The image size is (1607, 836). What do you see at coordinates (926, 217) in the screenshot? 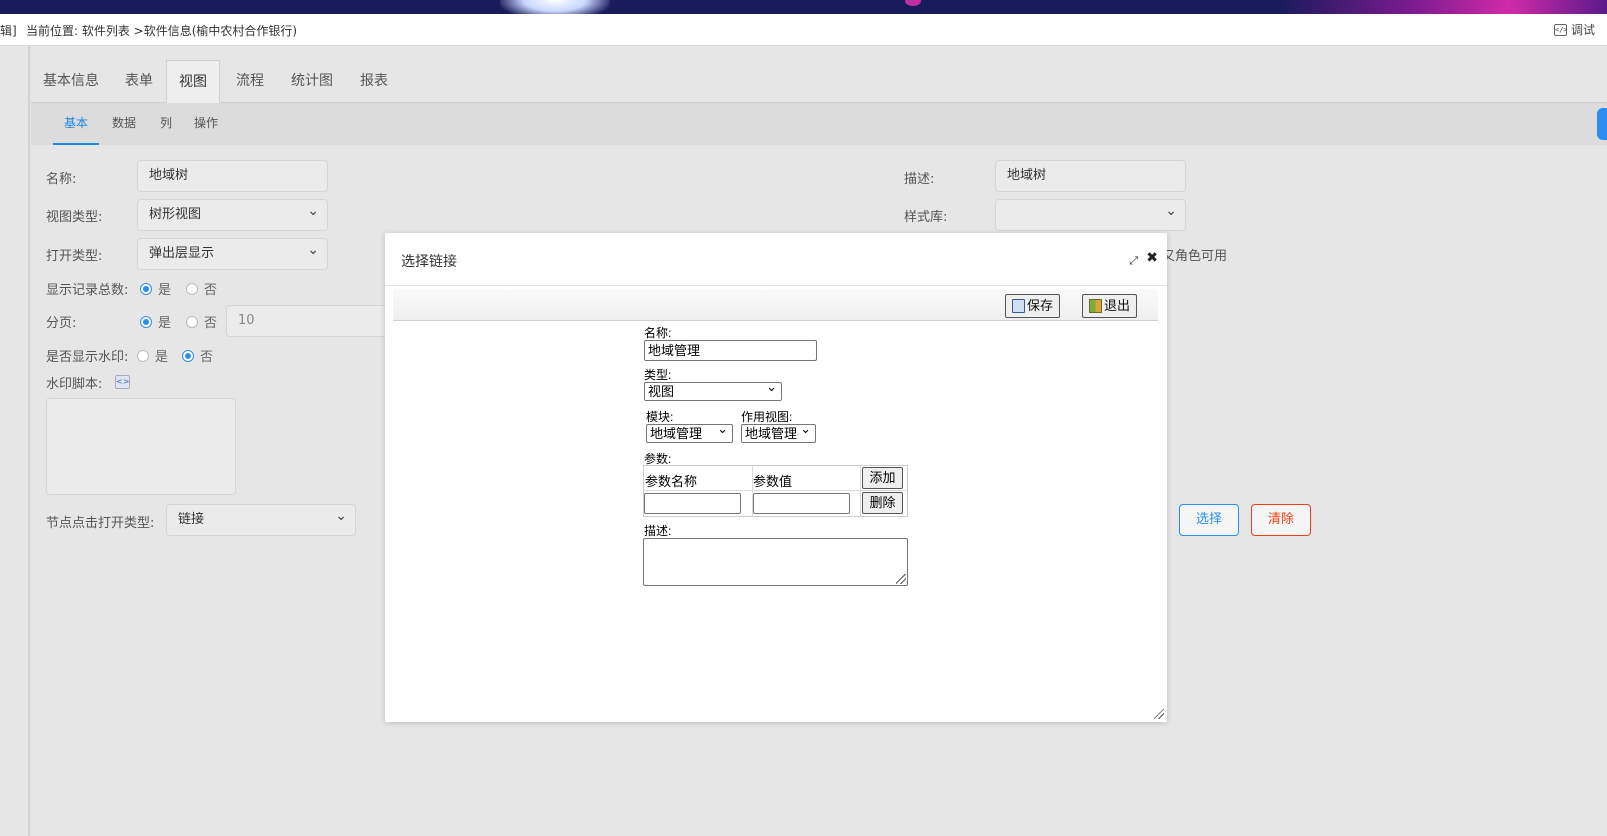
I see `style-label: 样式库:` at bounding box center [926, 217].